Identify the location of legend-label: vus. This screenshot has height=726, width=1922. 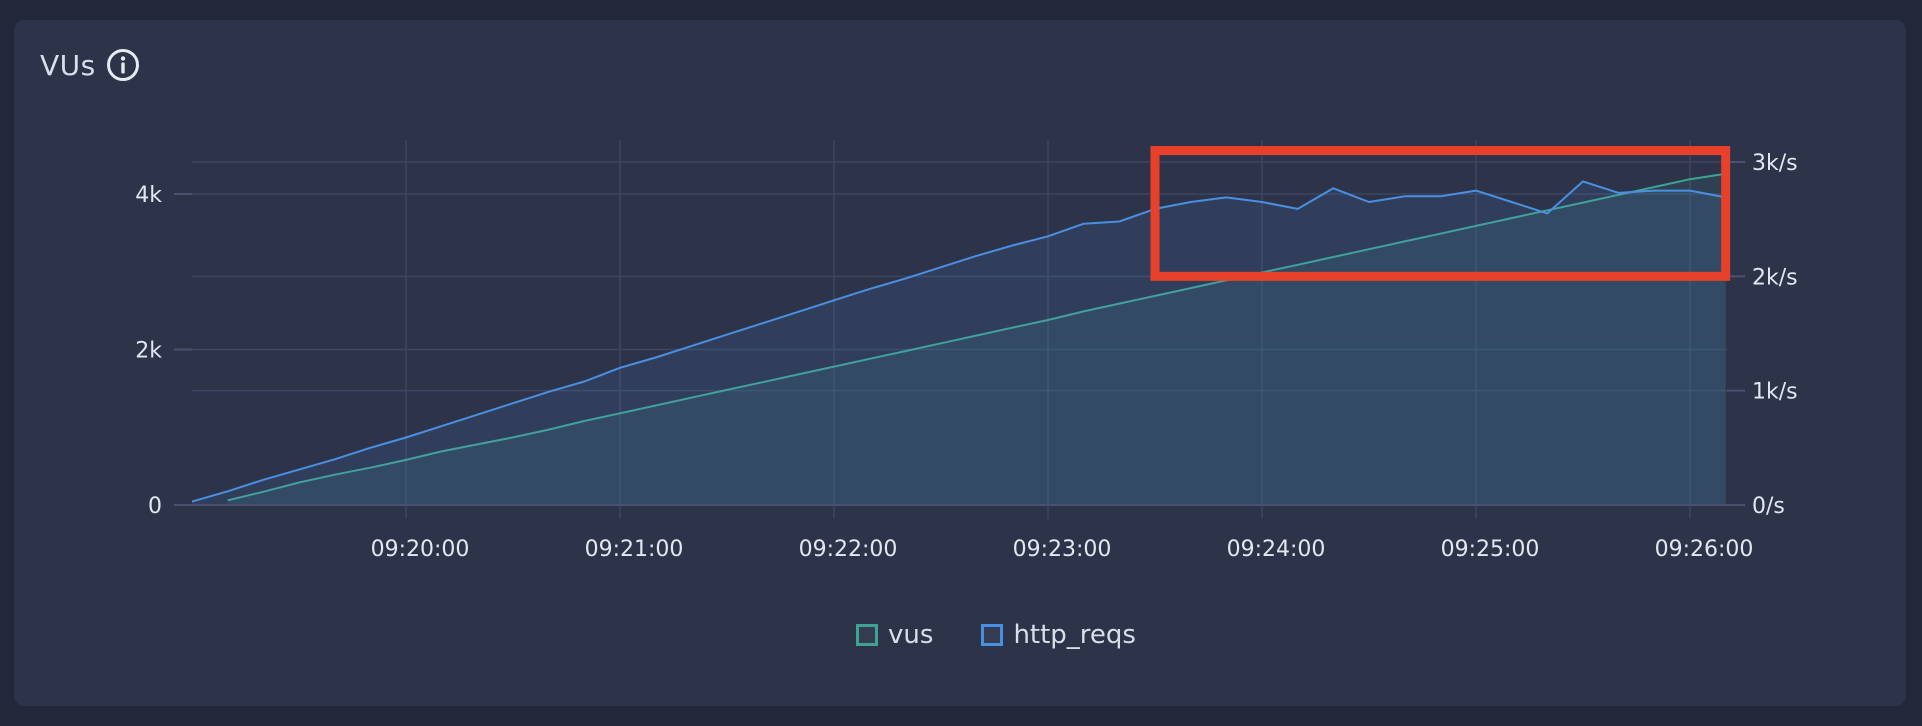
(911, 635).